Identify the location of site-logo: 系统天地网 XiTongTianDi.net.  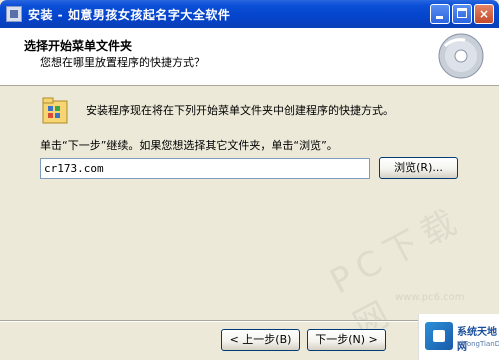
(458, 337).